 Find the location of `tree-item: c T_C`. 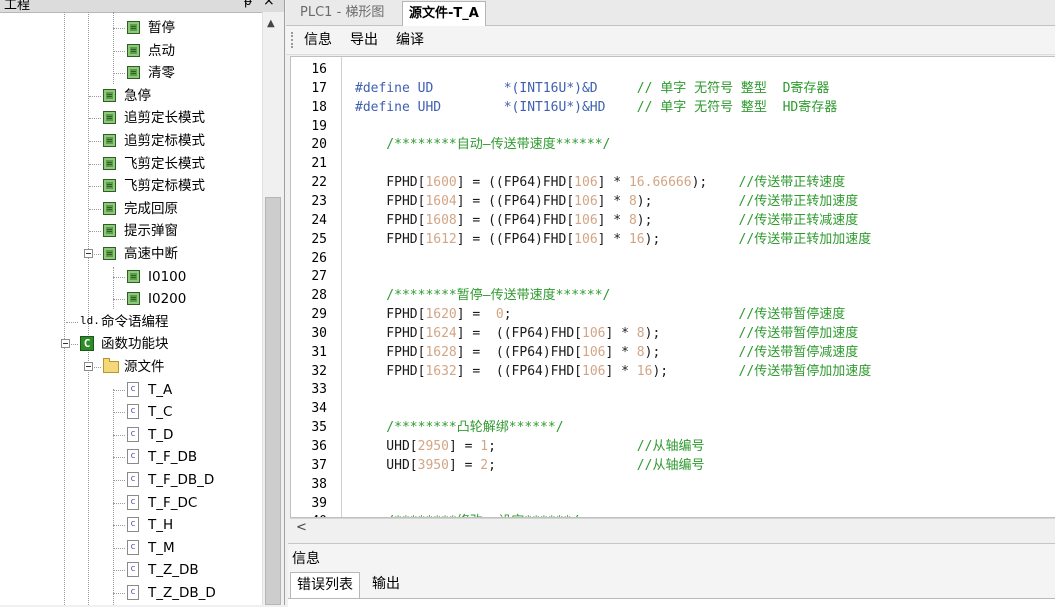

tree-item: c T_C is located at coordinates (131, 412).